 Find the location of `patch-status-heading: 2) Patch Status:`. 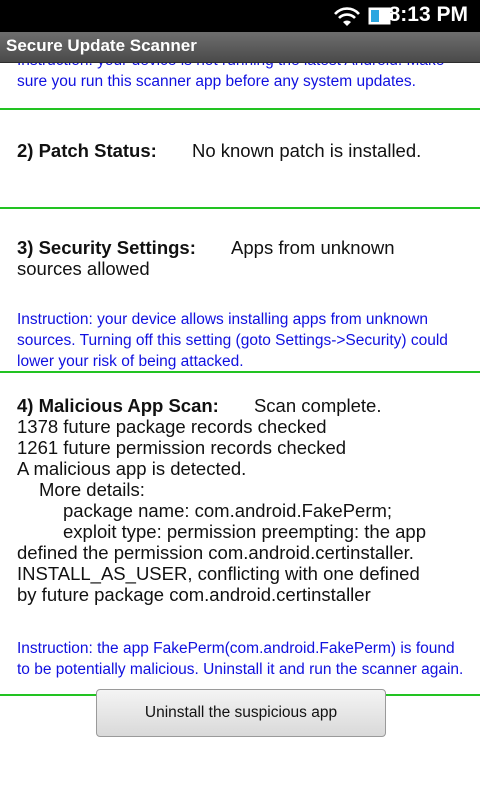

patch-status-heading: 2) Patch Status: is located at coordinates (87, 150).